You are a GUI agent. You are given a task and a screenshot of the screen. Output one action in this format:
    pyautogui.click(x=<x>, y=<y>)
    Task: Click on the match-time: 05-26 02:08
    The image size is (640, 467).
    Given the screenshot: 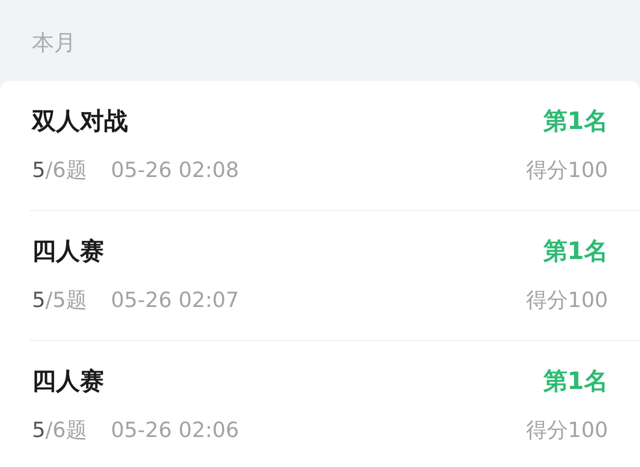 What is the action you would take?
    pyautogui.click(x=175, y=170)
    